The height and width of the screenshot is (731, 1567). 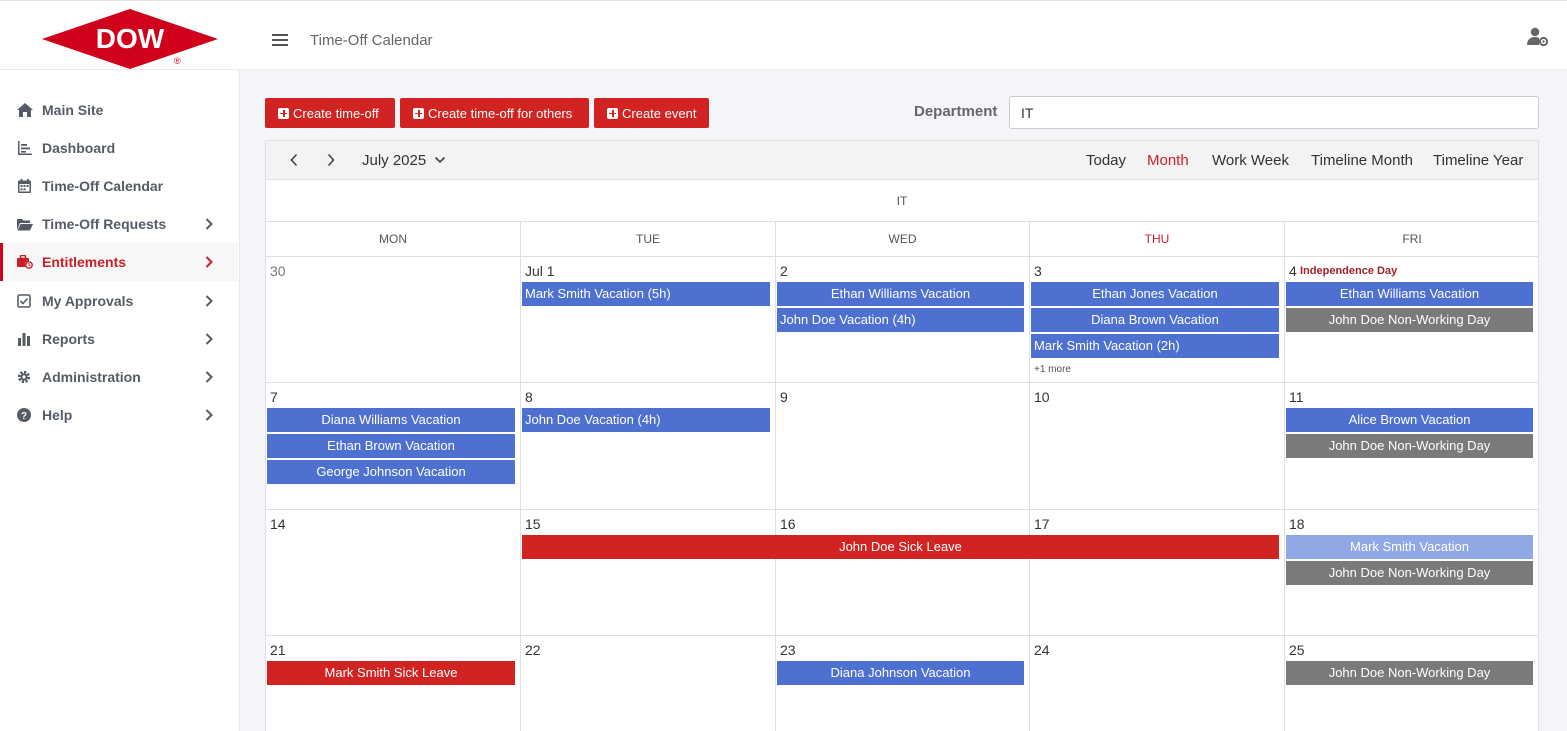 I want to click on sidebar-item-my-approvals: My Approvals, so click(x=119, y=301).